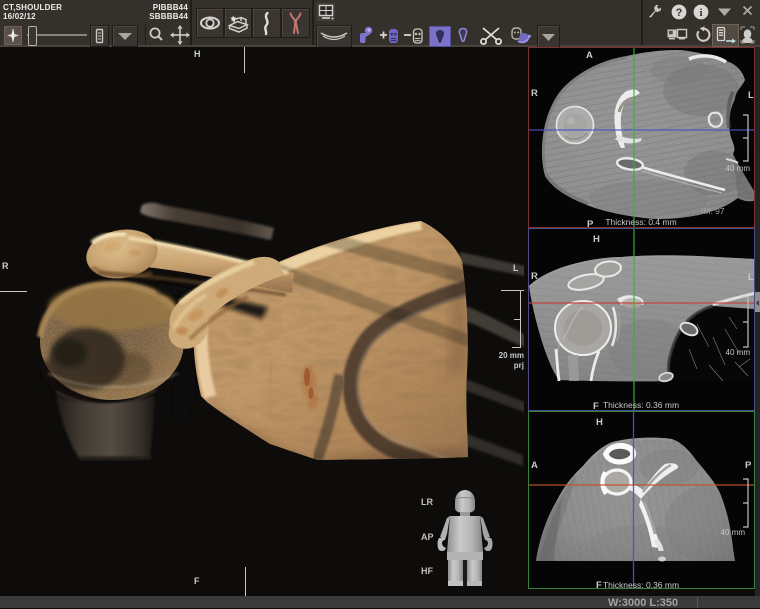  Describe the element at coordinates (700, 13) in the screenshot. I see `svg-text: i` at that location.